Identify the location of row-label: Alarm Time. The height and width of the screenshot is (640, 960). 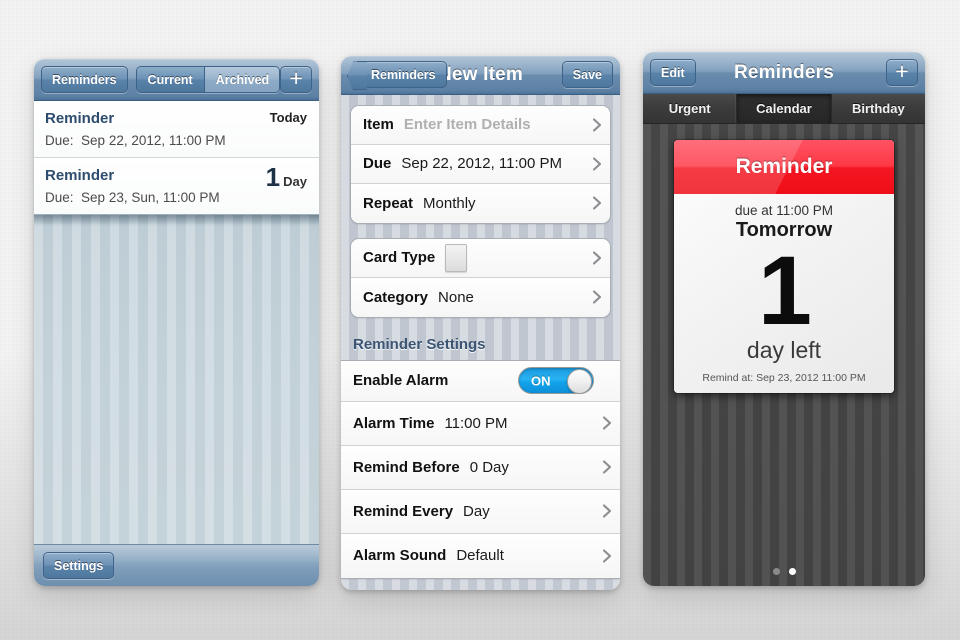
(394, 423).